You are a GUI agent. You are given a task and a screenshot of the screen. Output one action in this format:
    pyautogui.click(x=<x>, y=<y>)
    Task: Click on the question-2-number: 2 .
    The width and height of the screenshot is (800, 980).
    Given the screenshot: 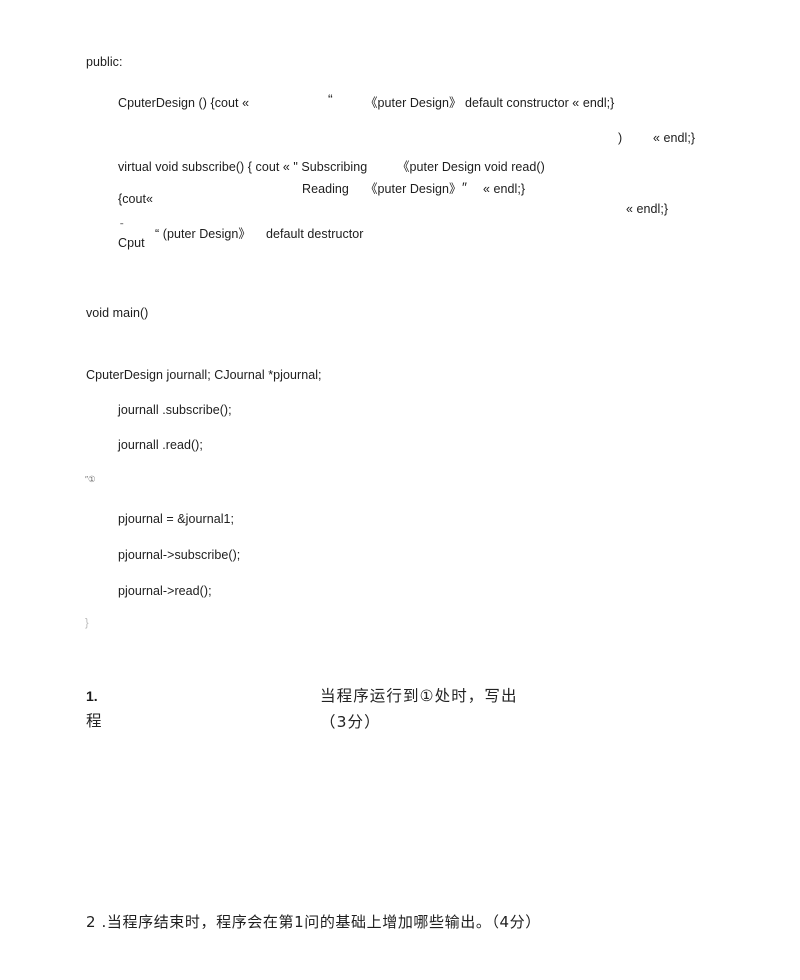 What is the action you would take?
    pyautogui.click(x=96, y=922)
    